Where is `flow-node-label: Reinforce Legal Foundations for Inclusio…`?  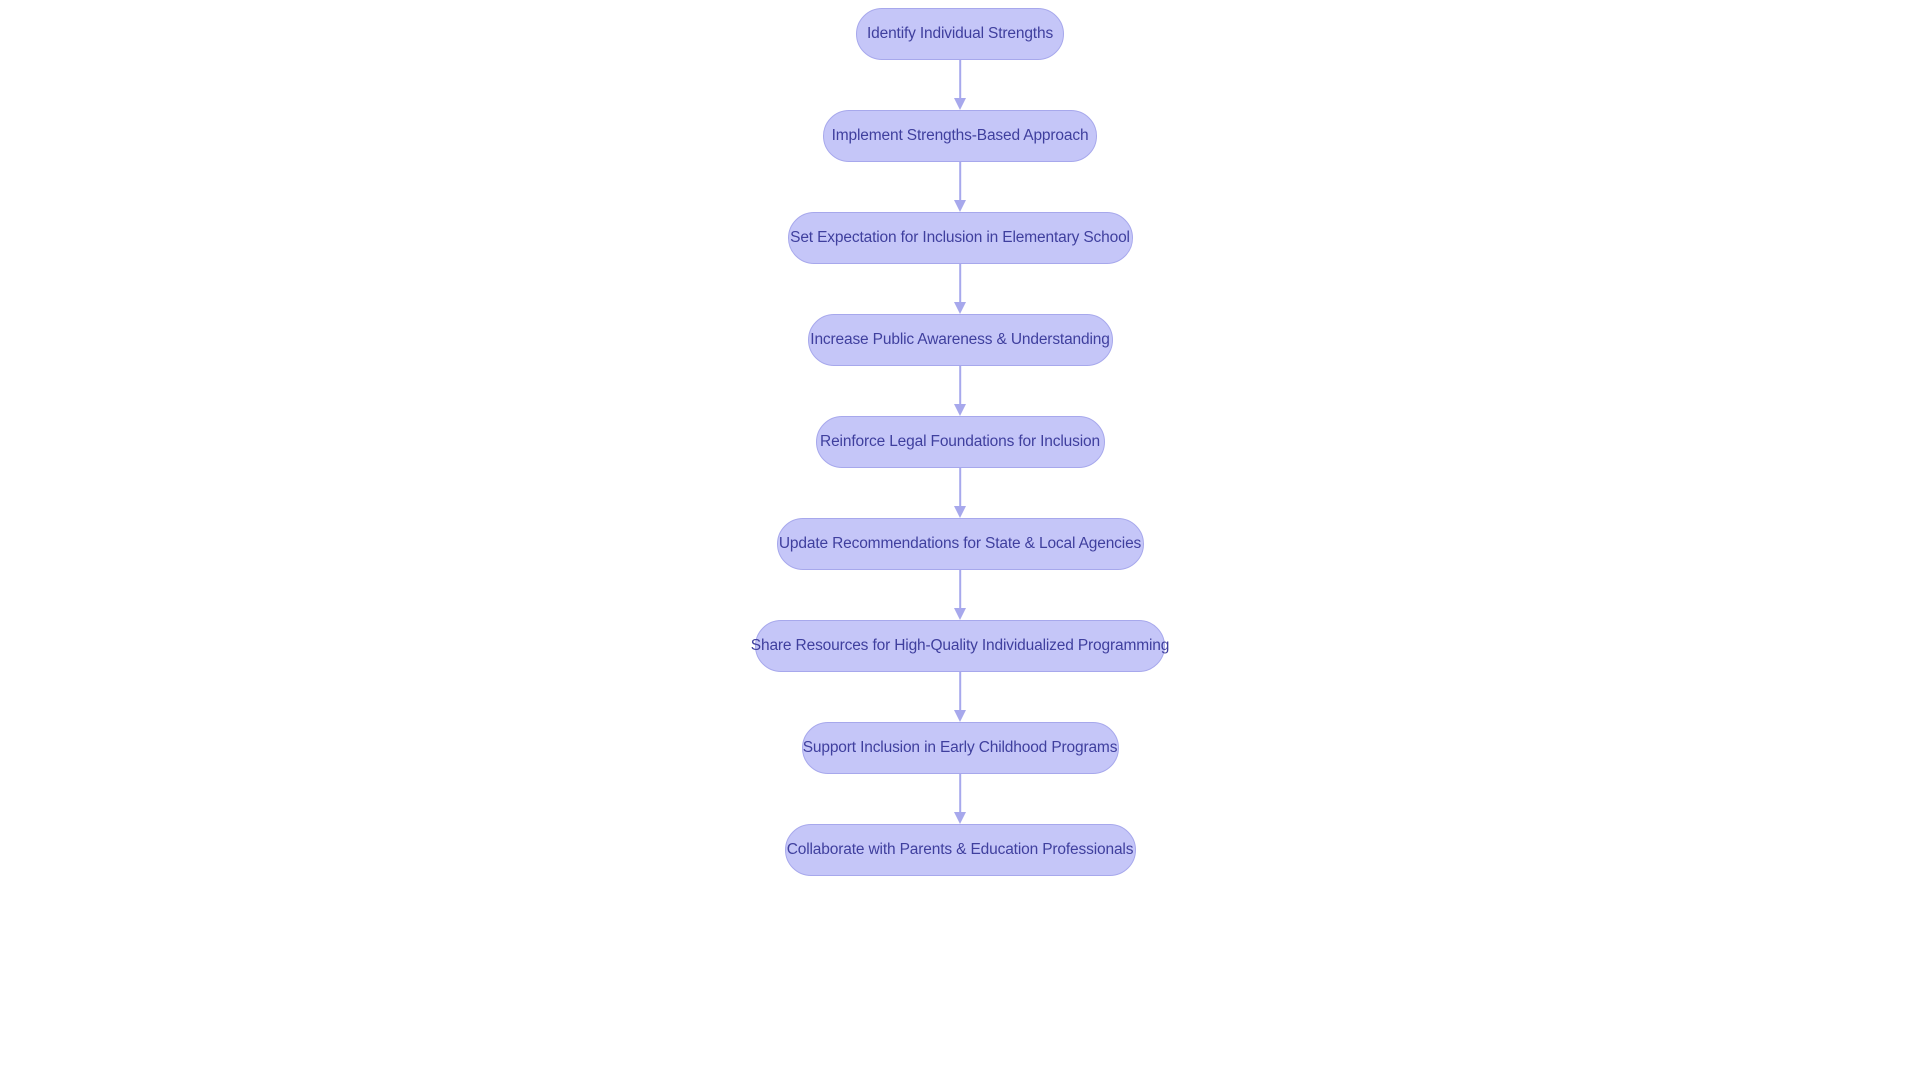
flow-node-label: Reinforce Legal Foundations for Inclusio… is located at coordinates (960, 442).